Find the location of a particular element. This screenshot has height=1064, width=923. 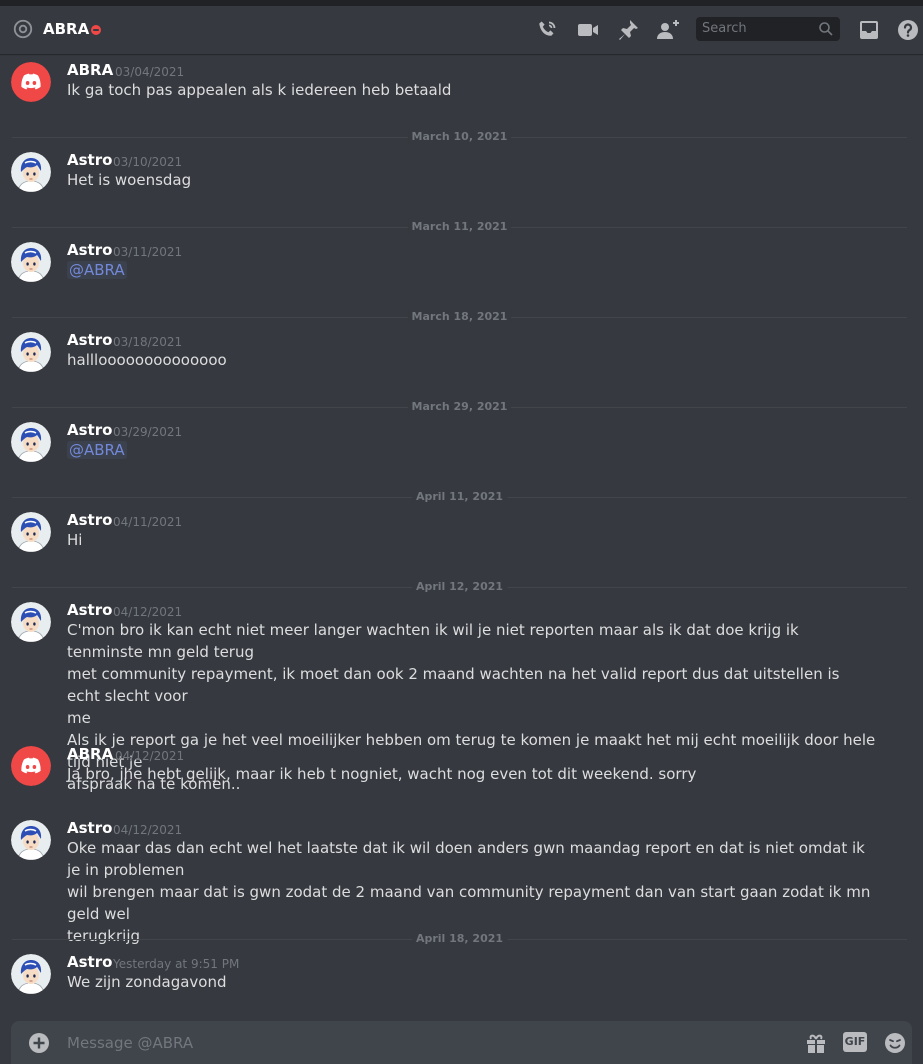

search-icon is located at coordinates (826, 29).